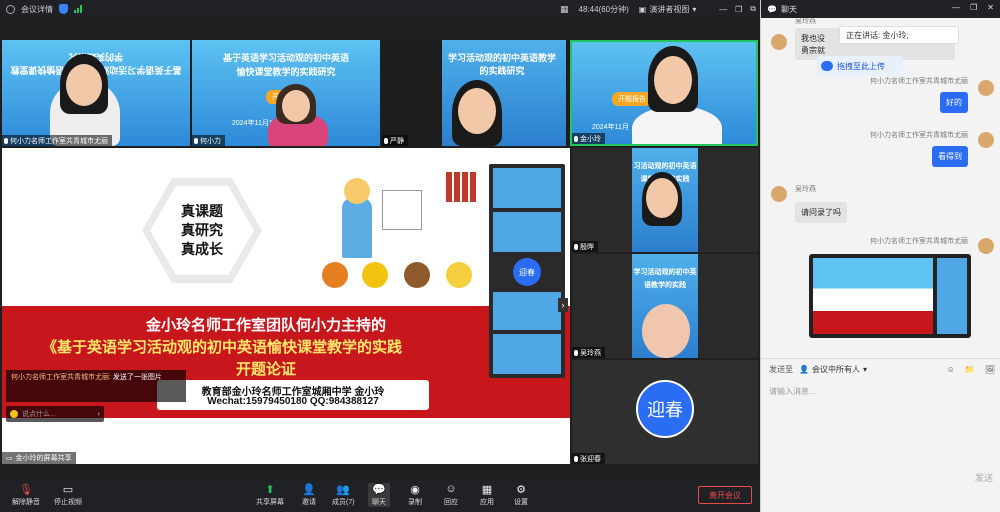 This screenshot has height=512, width=1000. I want to click on gear-icon: ⚙, so click(521, 489).